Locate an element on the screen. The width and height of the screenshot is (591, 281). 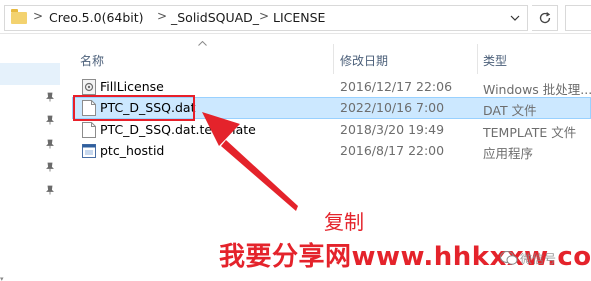
column-header-type: 类型 is located at coordinates (495, 60).